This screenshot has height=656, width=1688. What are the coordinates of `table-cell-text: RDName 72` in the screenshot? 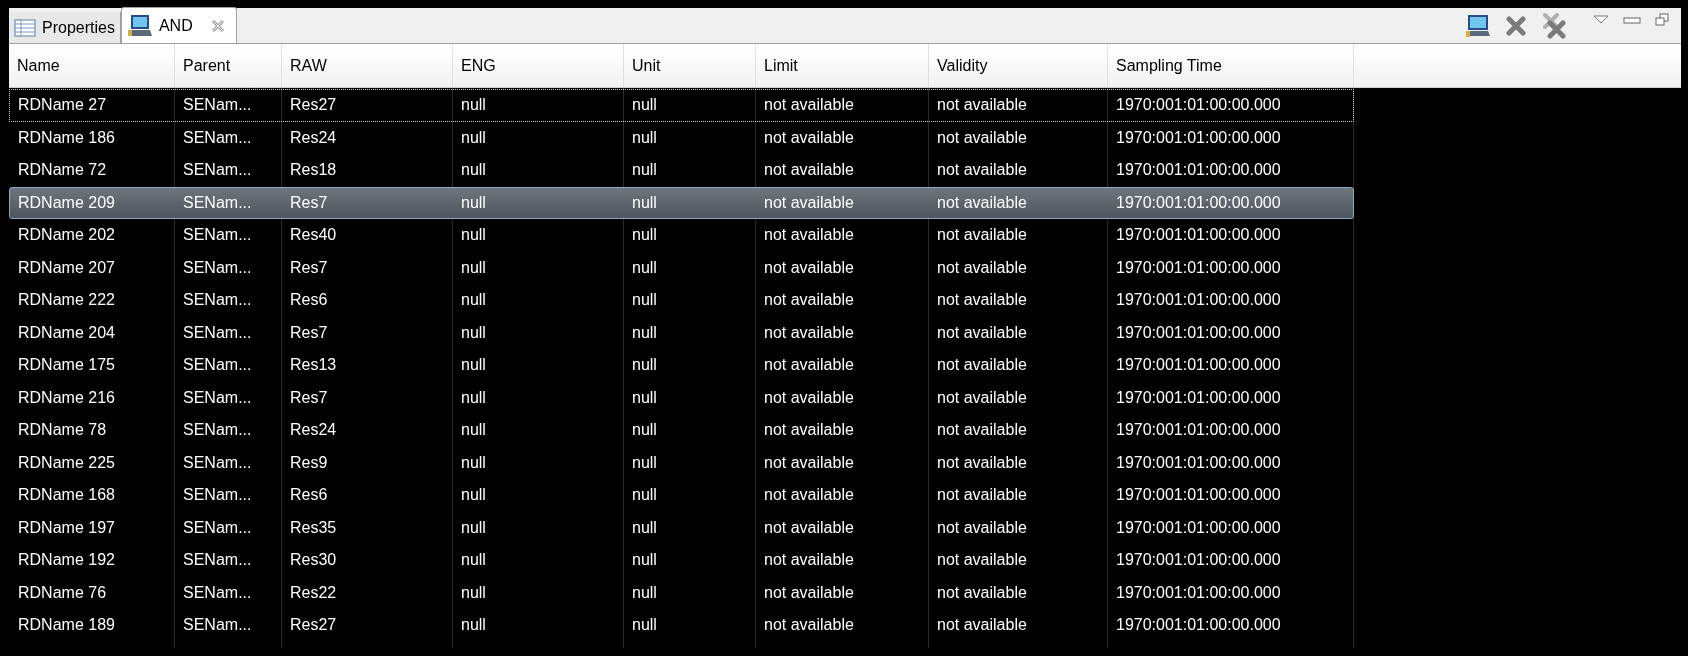 It's located at (62, 170).